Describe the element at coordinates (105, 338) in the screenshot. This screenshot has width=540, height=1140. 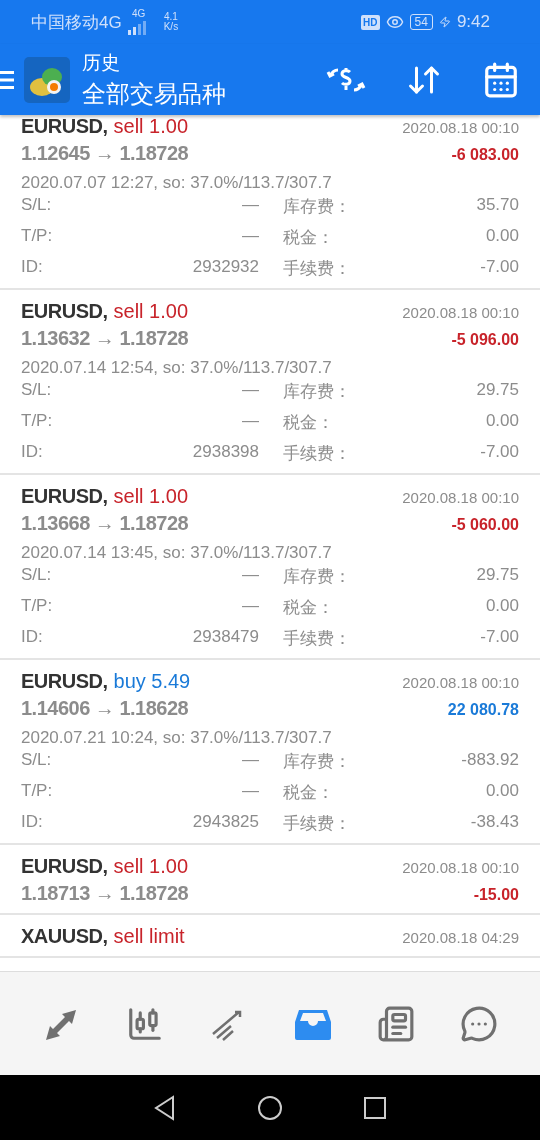
I see `price-range: 1.13632 → 1.18728` at that location.